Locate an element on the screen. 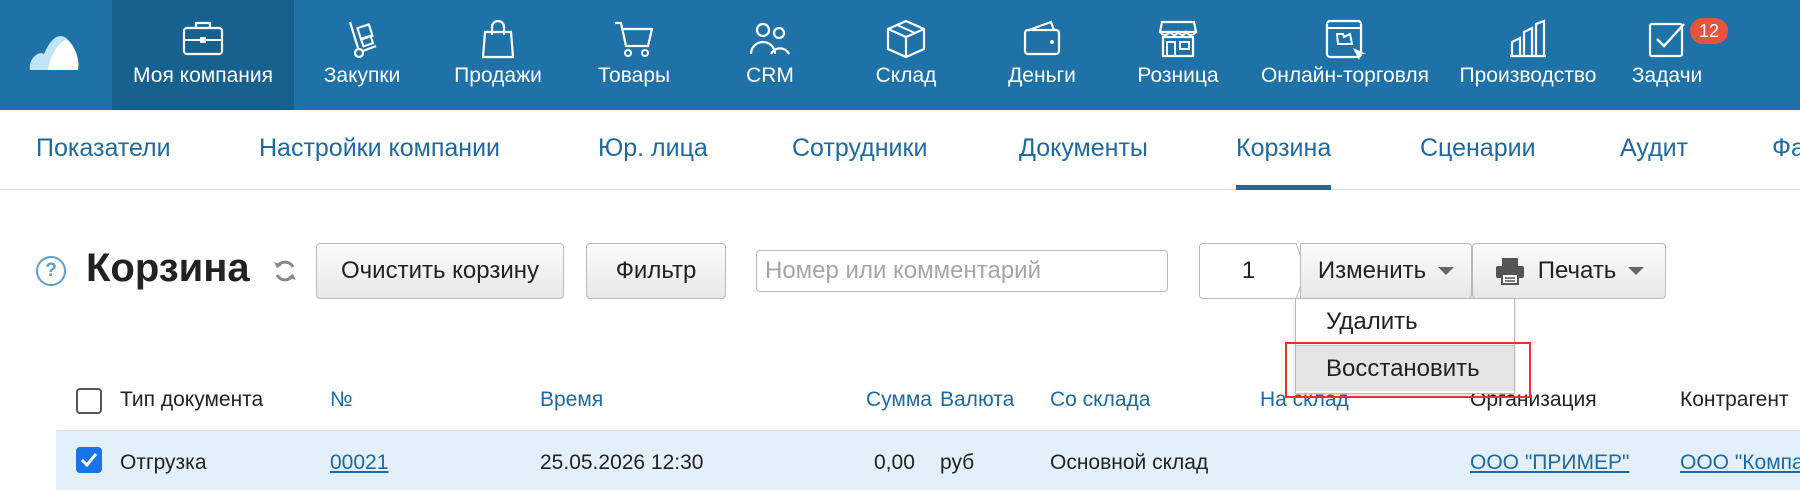 This screenshot has width=1800, height=490. topnav-label: Продажи is located at coordinates (498, 75).